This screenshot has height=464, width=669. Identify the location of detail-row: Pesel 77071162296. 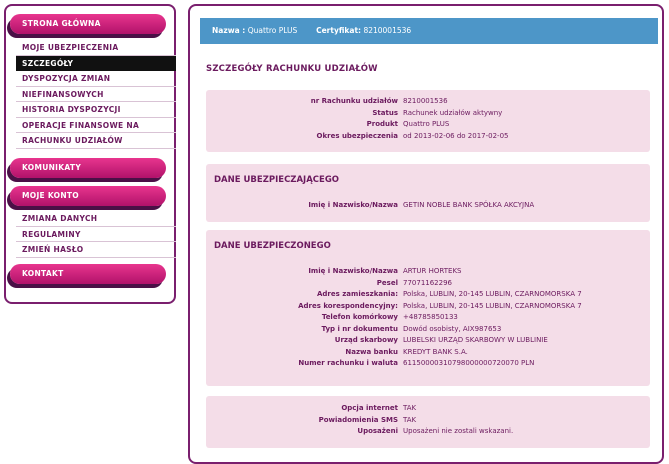
(414, 282).